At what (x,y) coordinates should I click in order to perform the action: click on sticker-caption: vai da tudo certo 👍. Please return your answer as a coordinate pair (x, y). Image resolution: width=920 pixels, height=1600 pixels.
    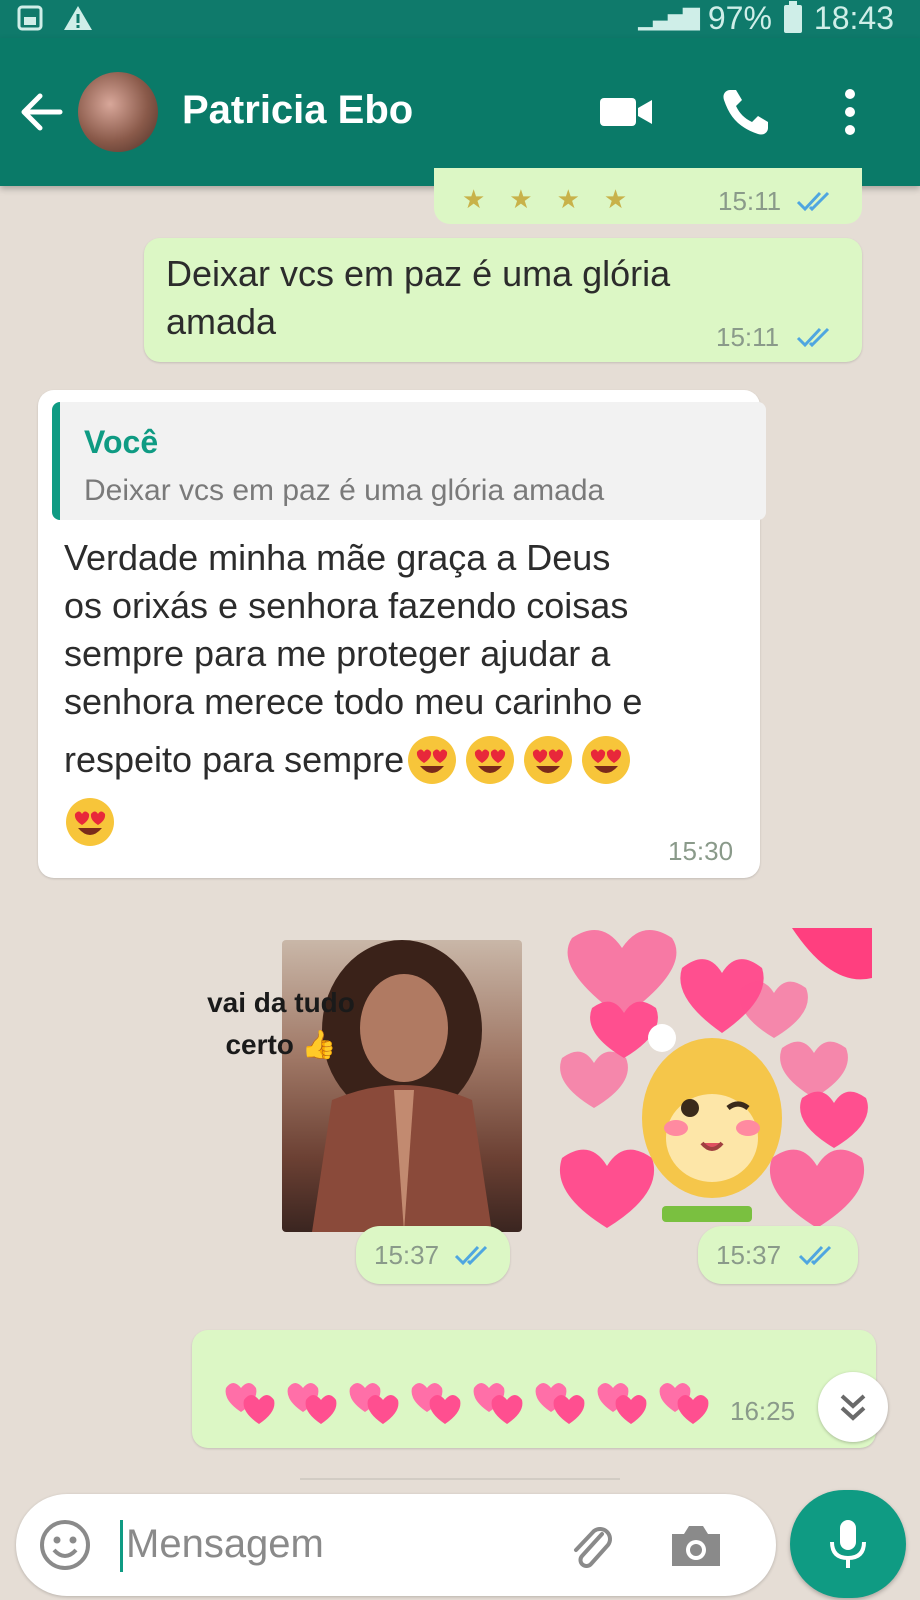
    Looking at the image, I should click on (281, 1024).